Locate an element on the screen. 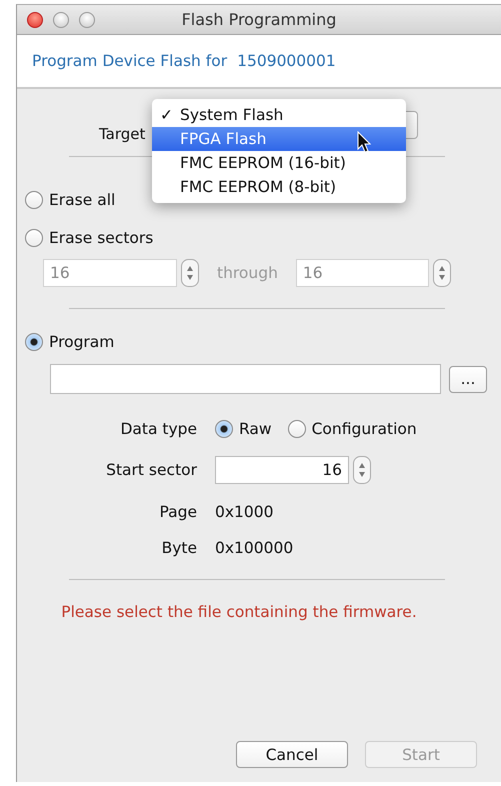 This screenshot has width=501, height=786. window-title: Flash Programming is located at coordinates (259, 19).